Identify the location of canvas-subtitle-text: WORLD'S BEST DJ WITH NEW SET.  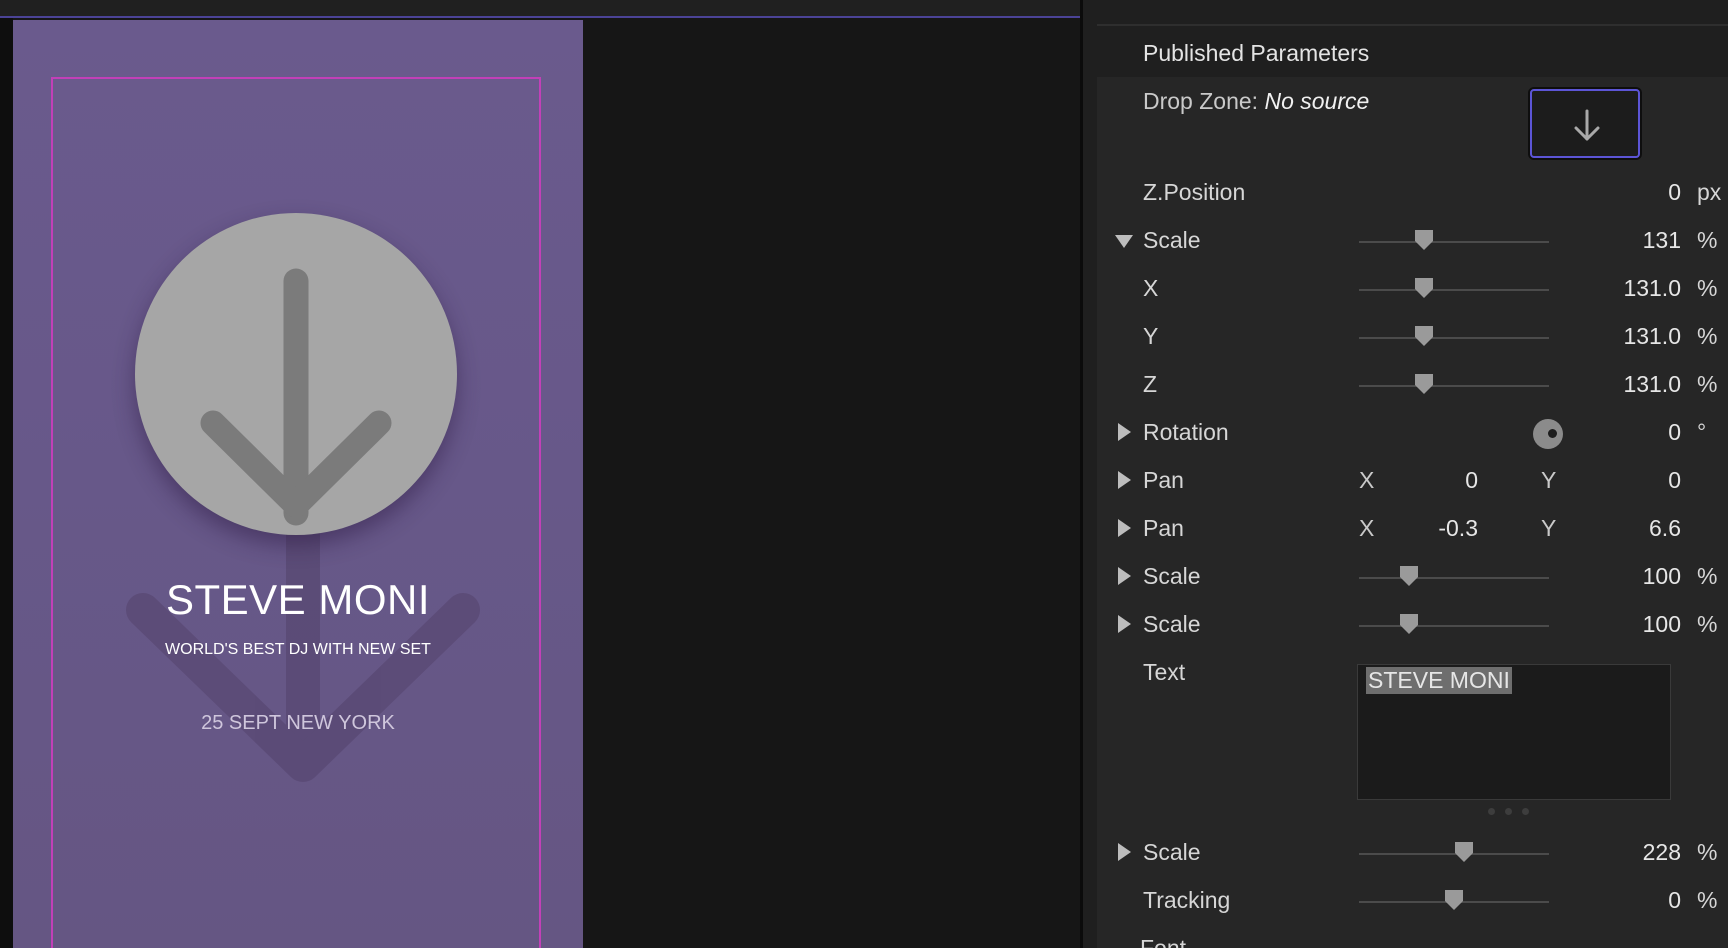
(298, 650).